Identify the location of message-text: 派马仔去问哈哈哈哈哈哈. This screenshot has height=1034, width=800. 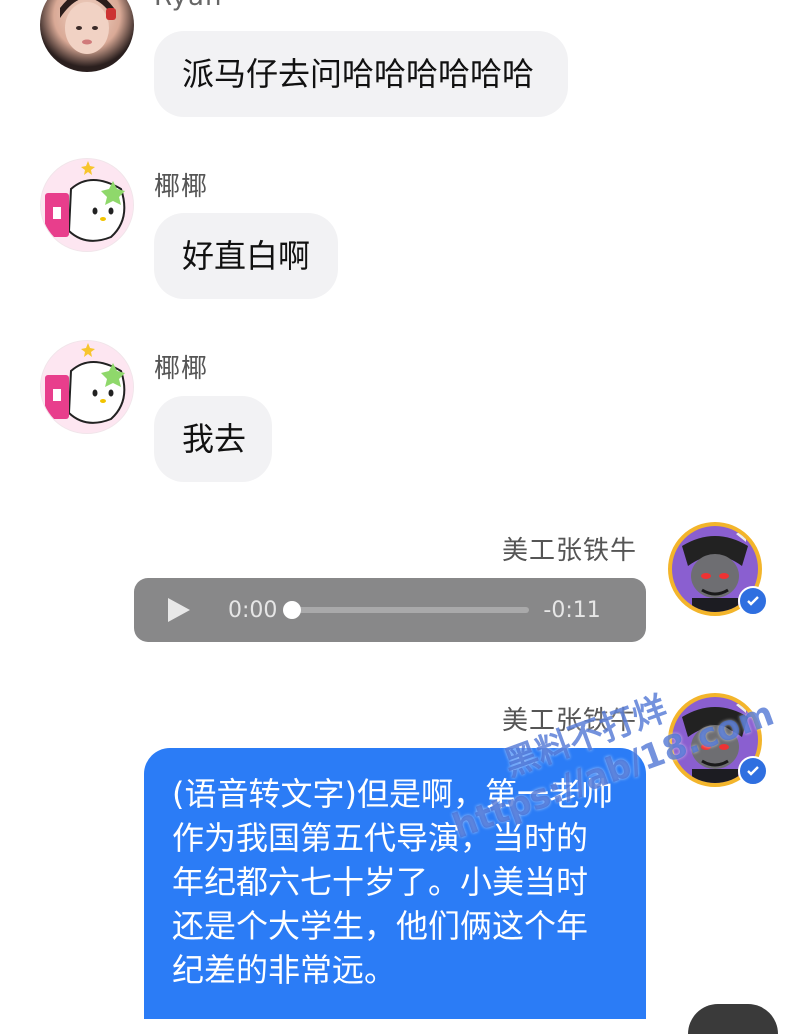
(358, 74).